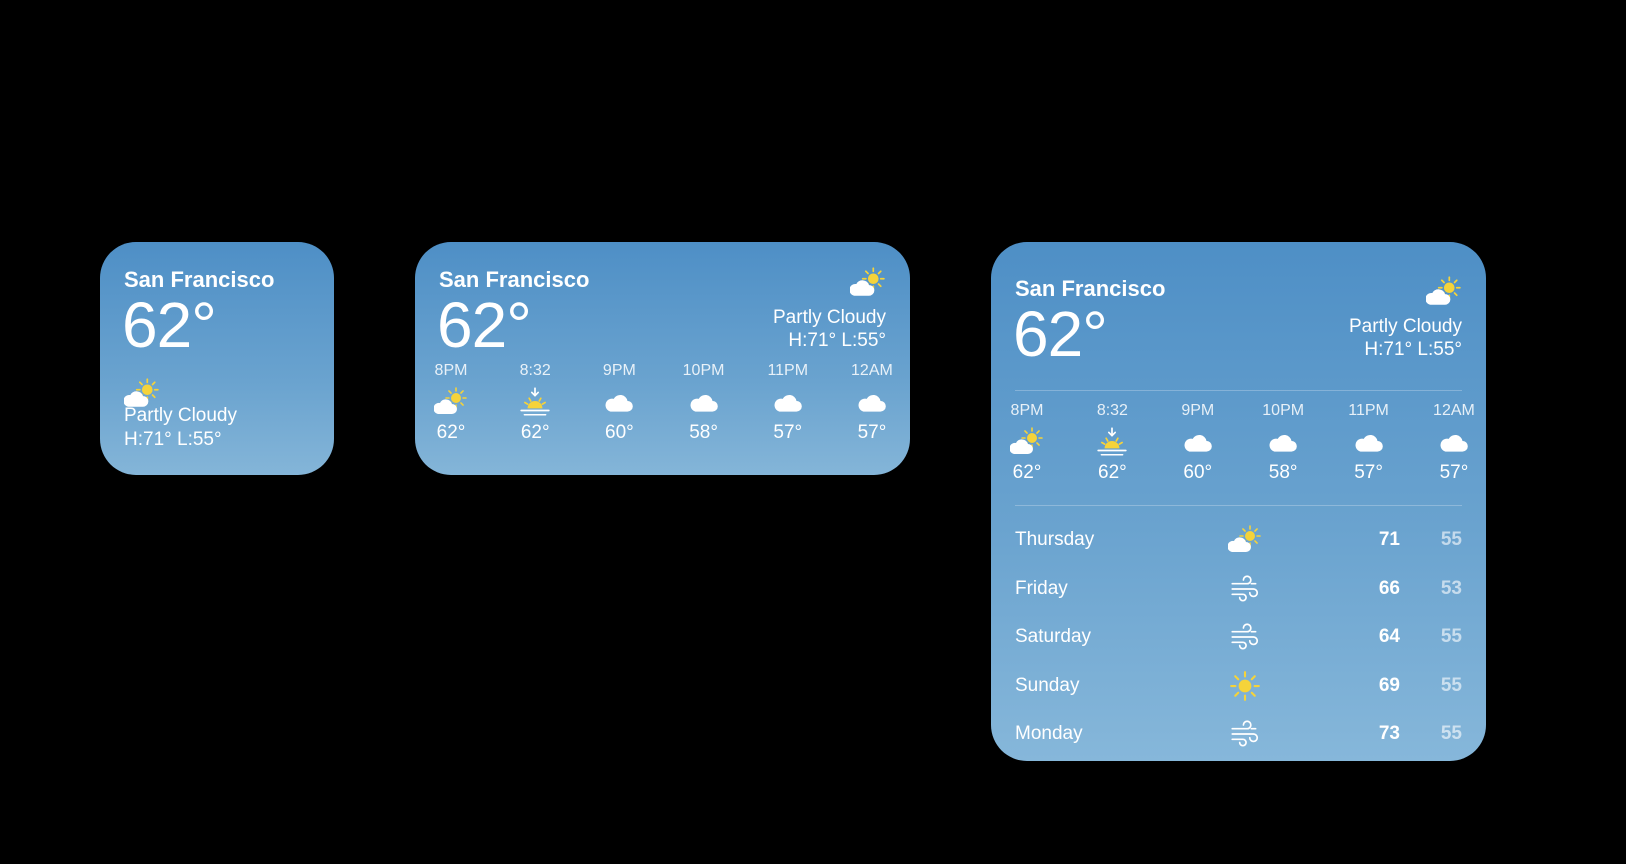  I want to click on daily-row: Monday 73 55, so click(1238, 734).